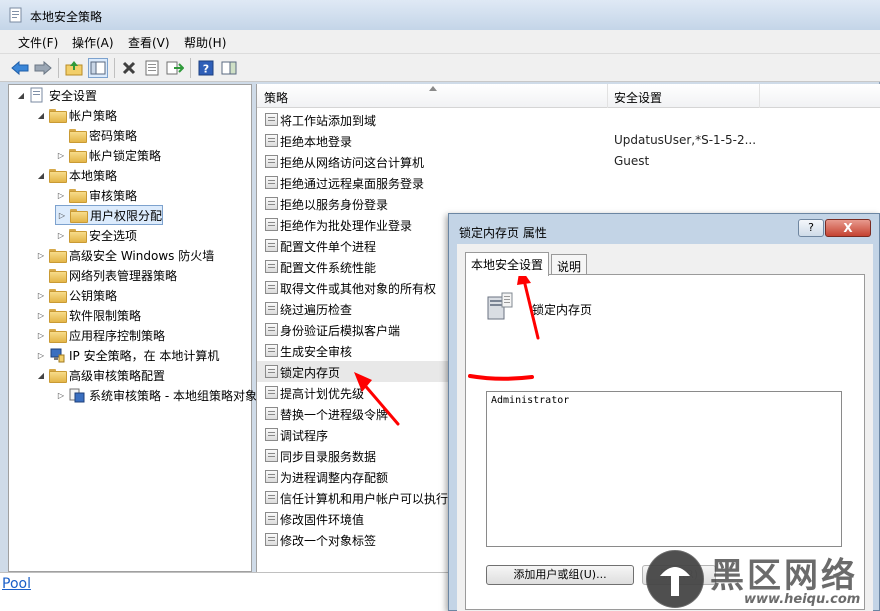  I want to click on list-row: 拒绝从网络访问这台计算机 Guest, so click(568, 161).